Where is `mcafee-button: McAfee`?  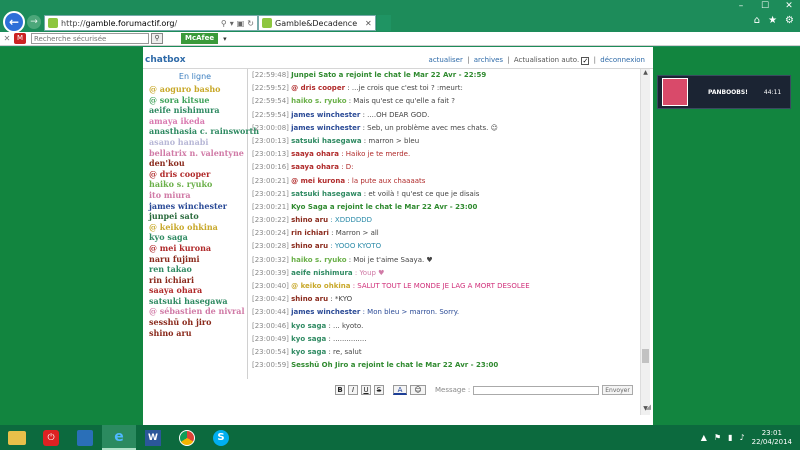 mcafee-button: McAfee is located at coordinates (200, 38).